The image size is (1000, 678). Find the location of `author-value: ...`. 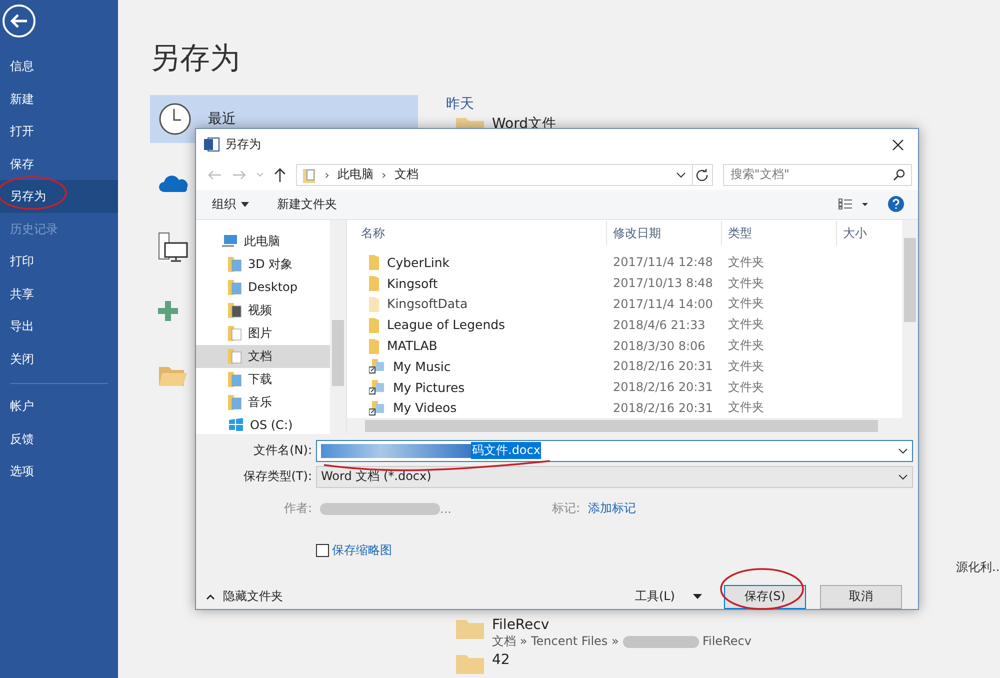

author-value: ... is located at coordinates (416, 509).